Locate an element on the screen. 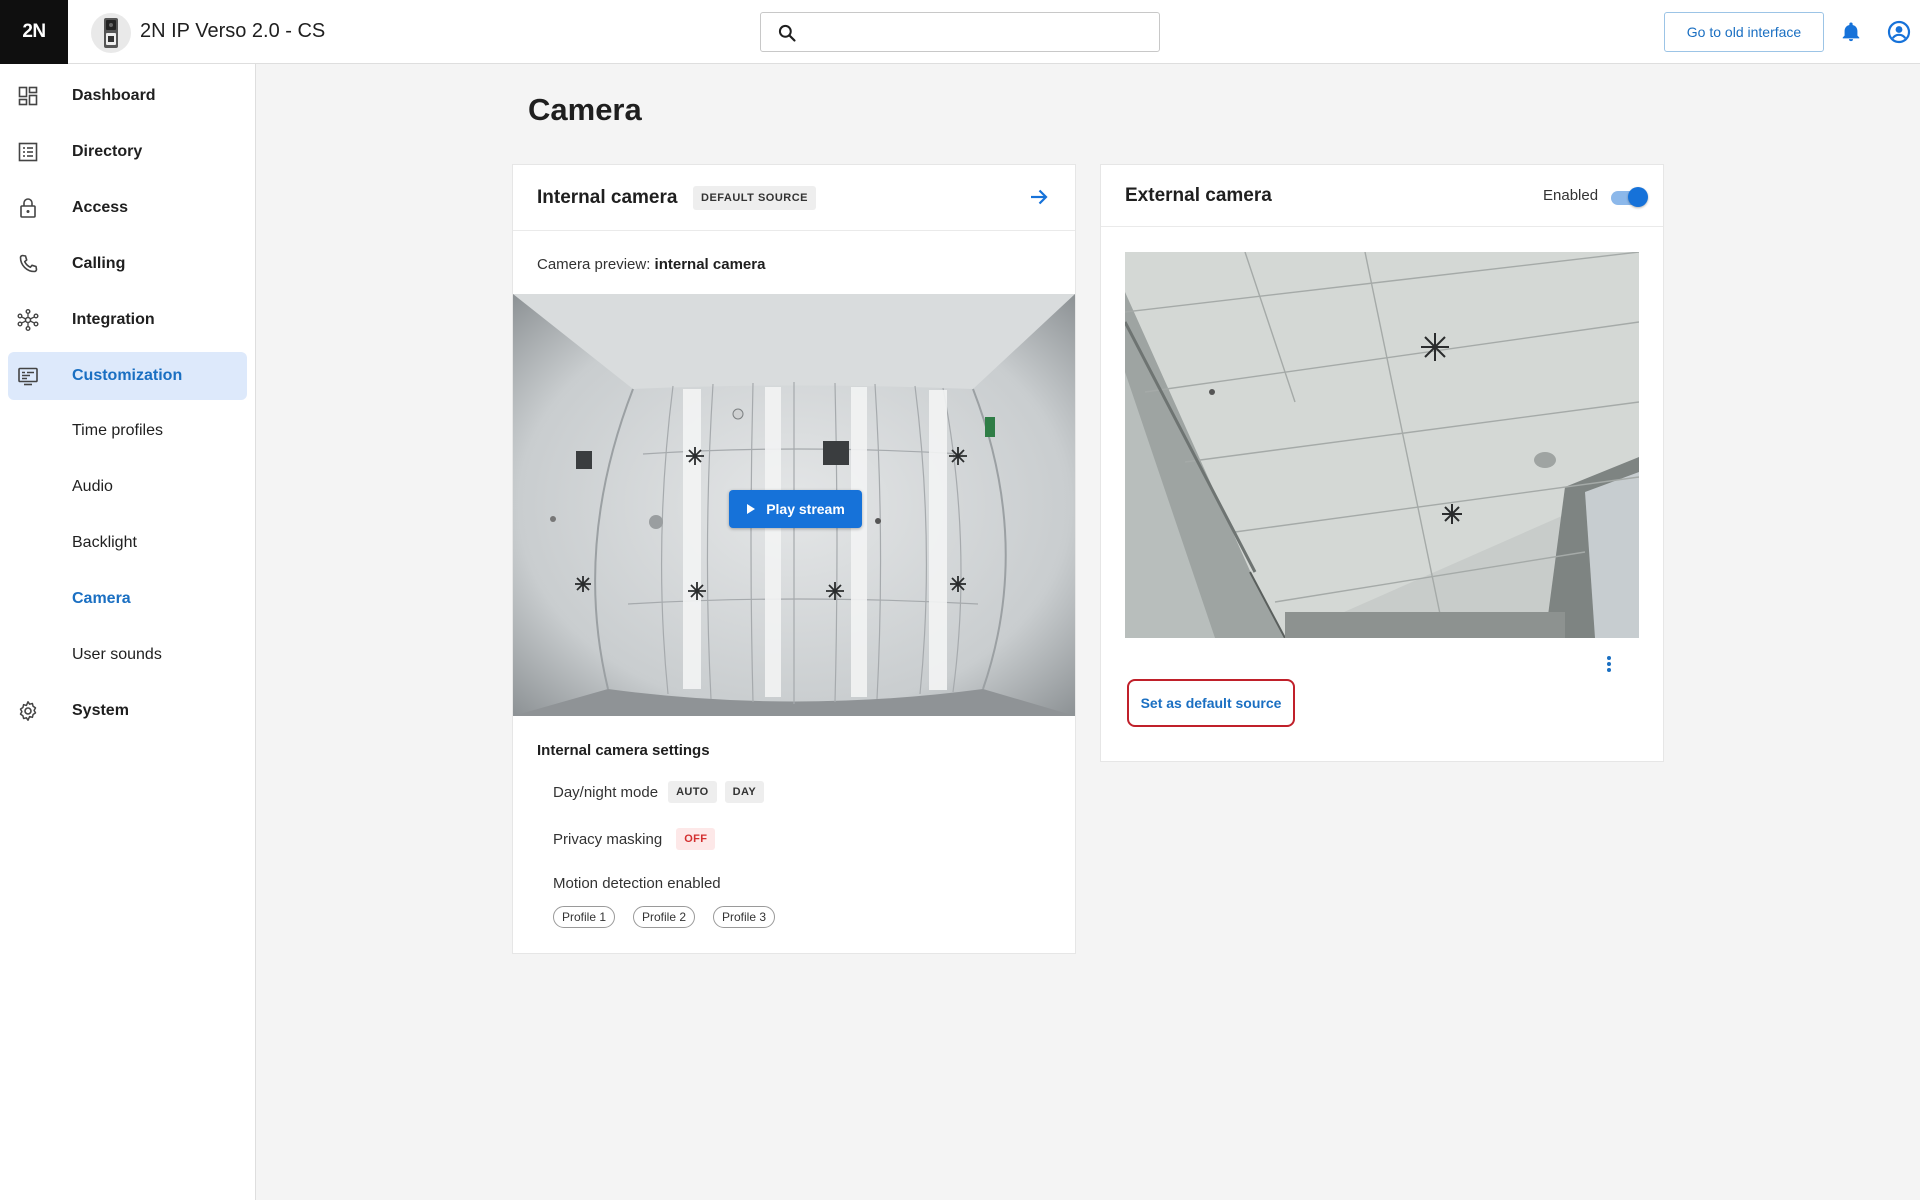 The image size is (1920, 1200). privacy-masking-status-badge: OFF is located at coordinates (696, 839).